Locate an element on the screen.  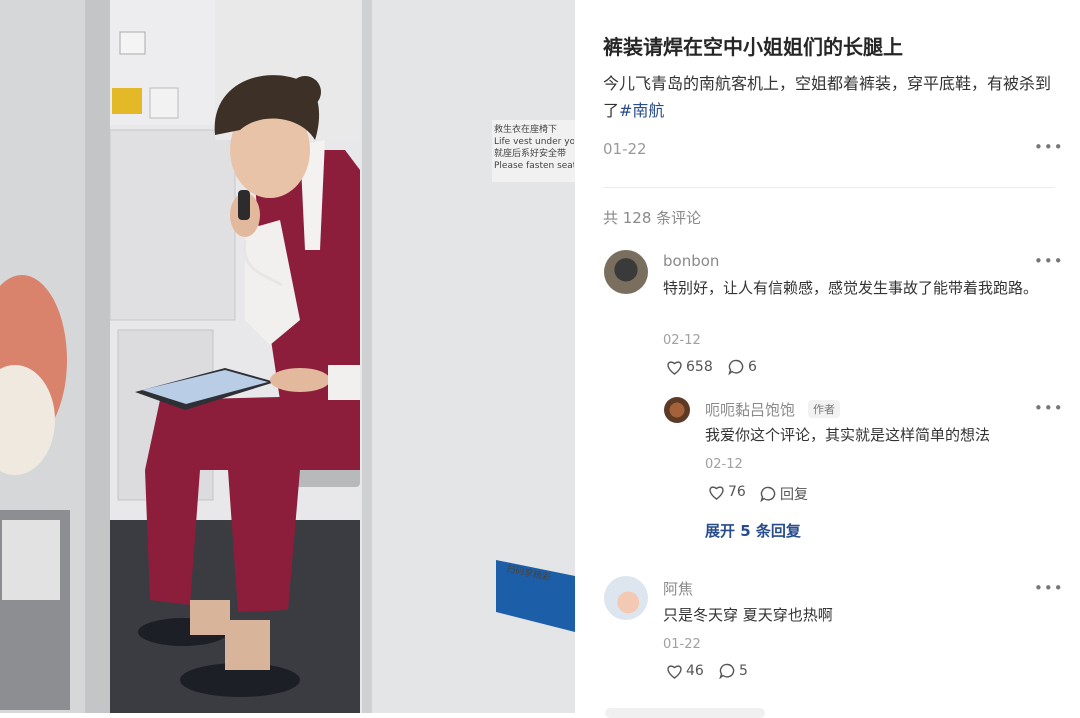
comment-username: bonbon is located at coordinates (691, 261).